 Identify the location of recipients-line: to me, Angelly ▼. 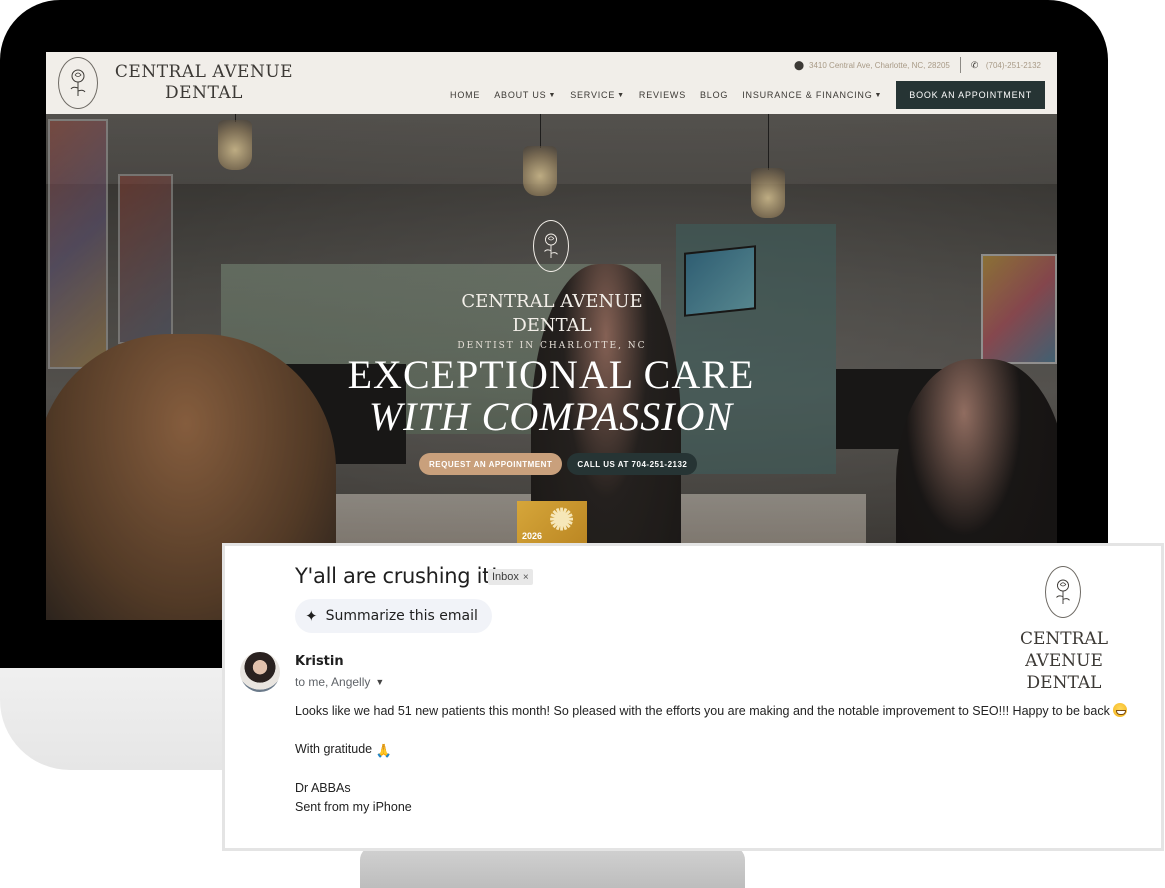
(339, 682).